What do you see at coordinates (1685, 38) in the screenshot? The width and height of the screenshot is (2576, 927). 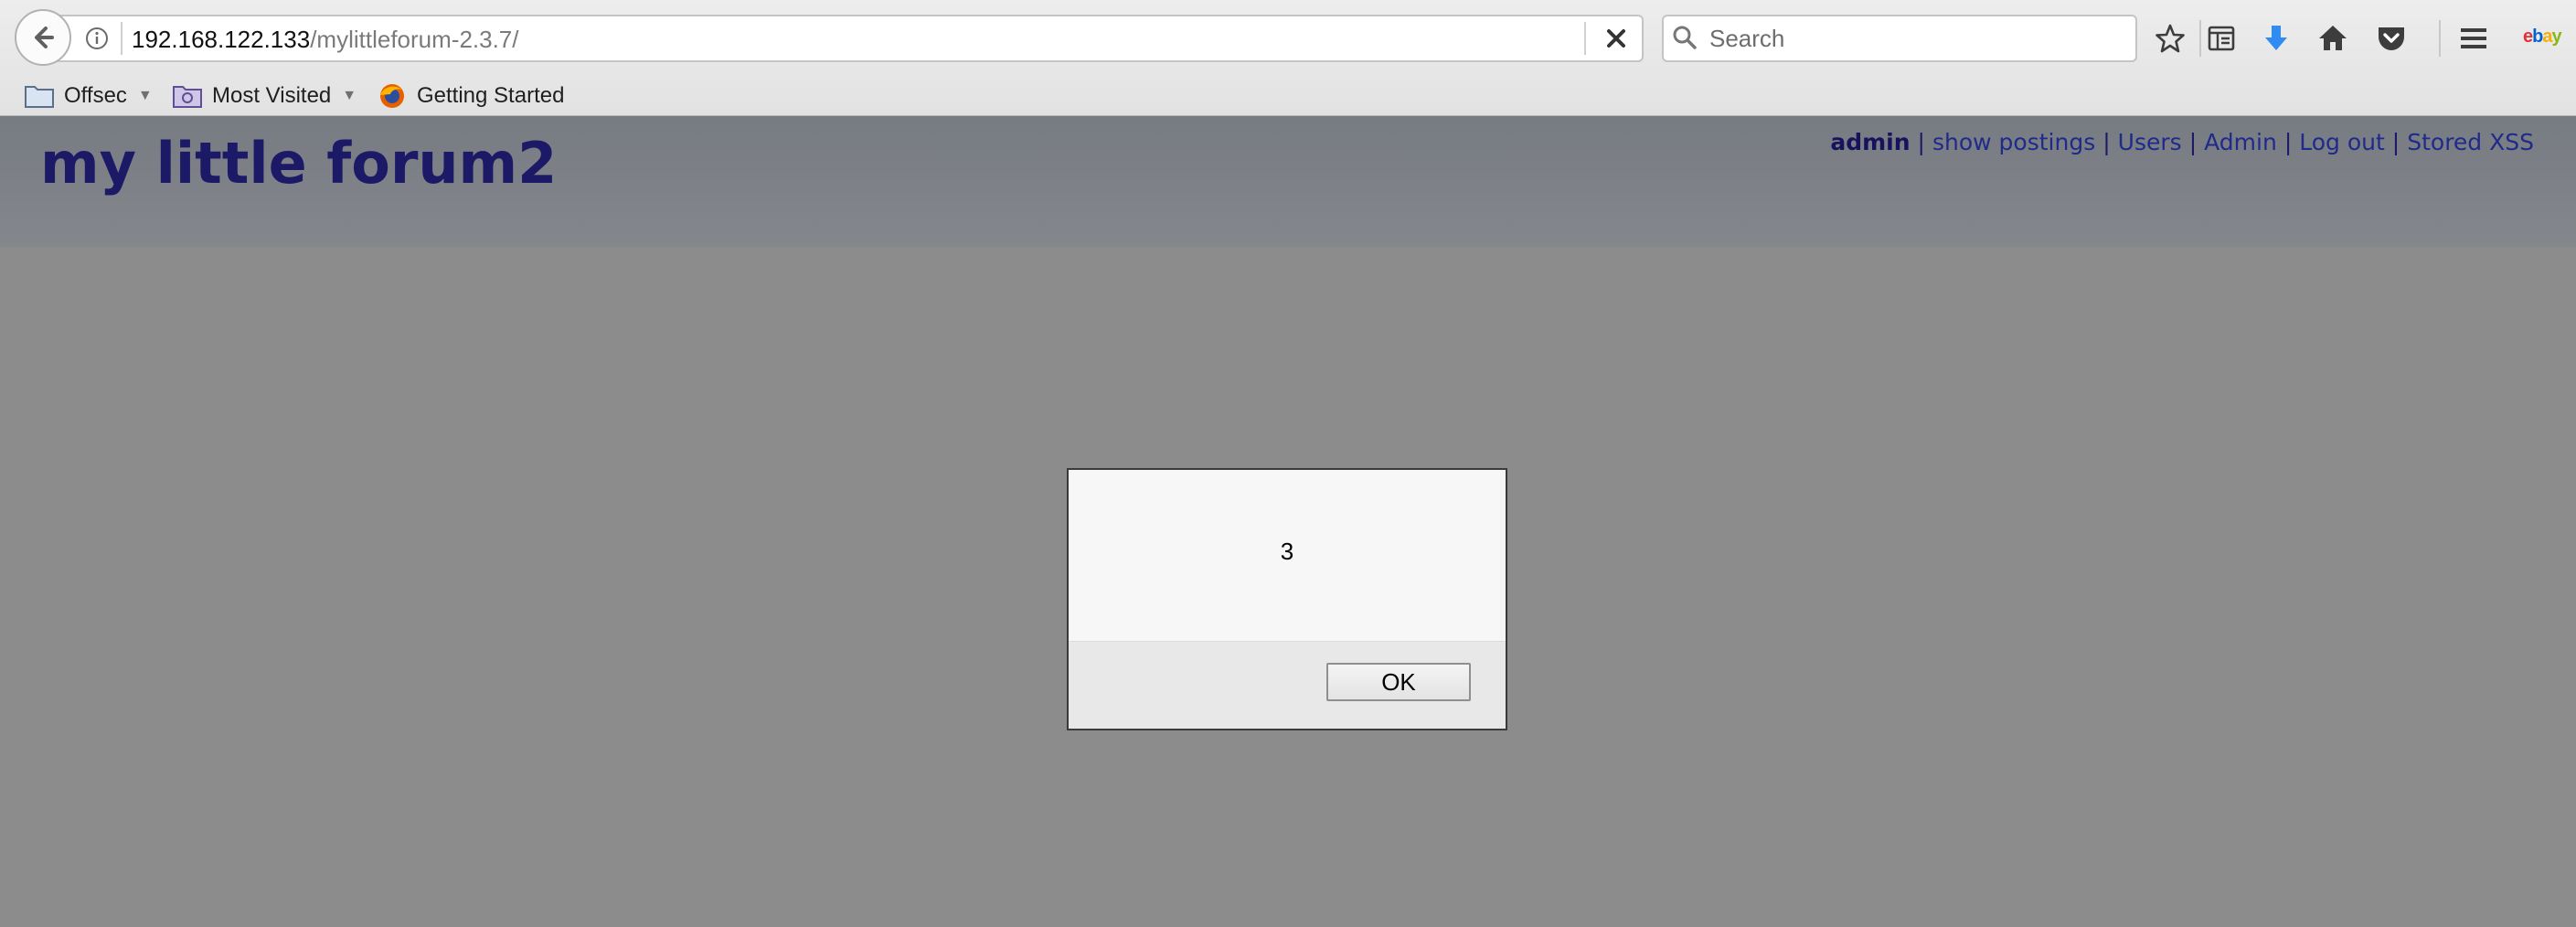 I see `search-icon` at bounding box center [1685, 38].